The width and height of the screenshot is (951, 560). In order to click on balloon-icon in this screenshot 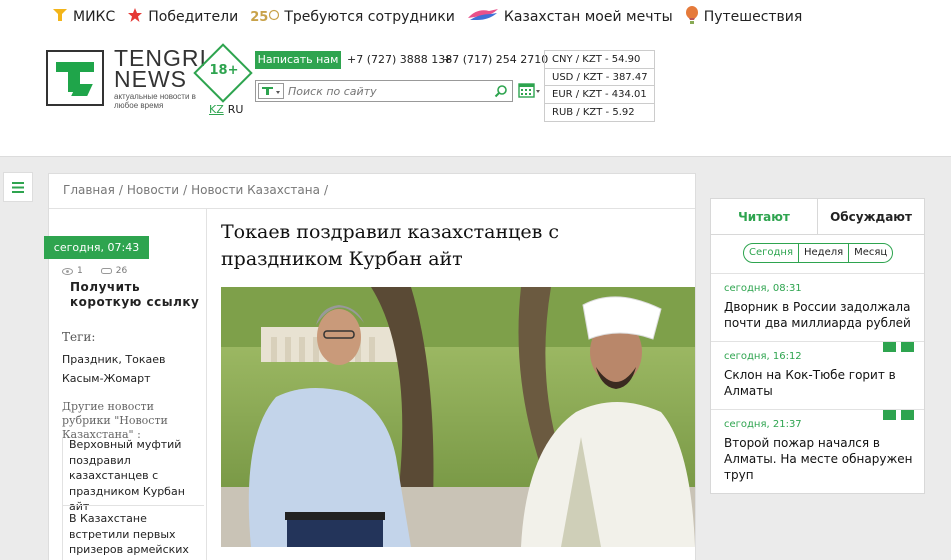, I will do `click(692, 17)`.